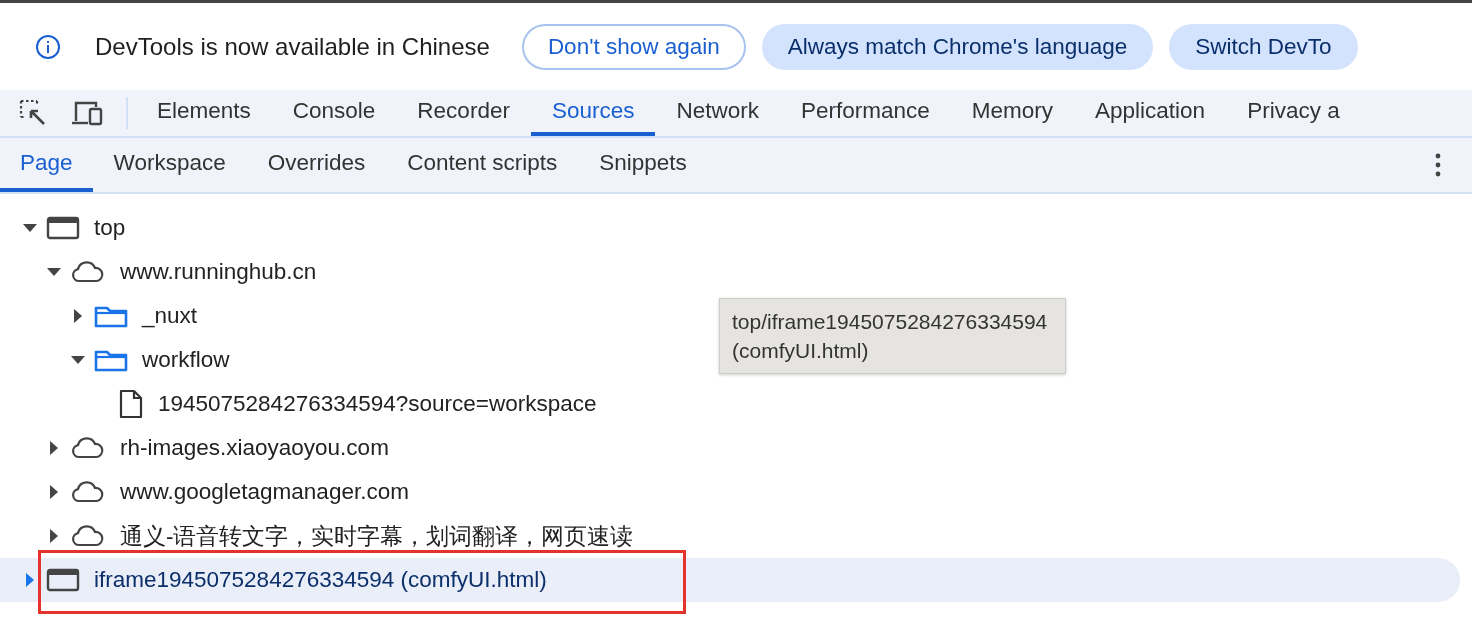  I want to click on tooltip-text: top/iframe1945075284276334594, so click(890, 322).